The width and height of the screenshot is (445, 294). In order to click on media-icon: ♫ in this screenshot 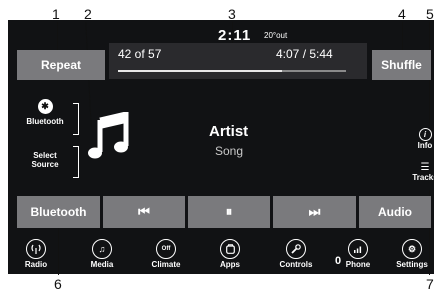, I will do `click(102, 249)`.